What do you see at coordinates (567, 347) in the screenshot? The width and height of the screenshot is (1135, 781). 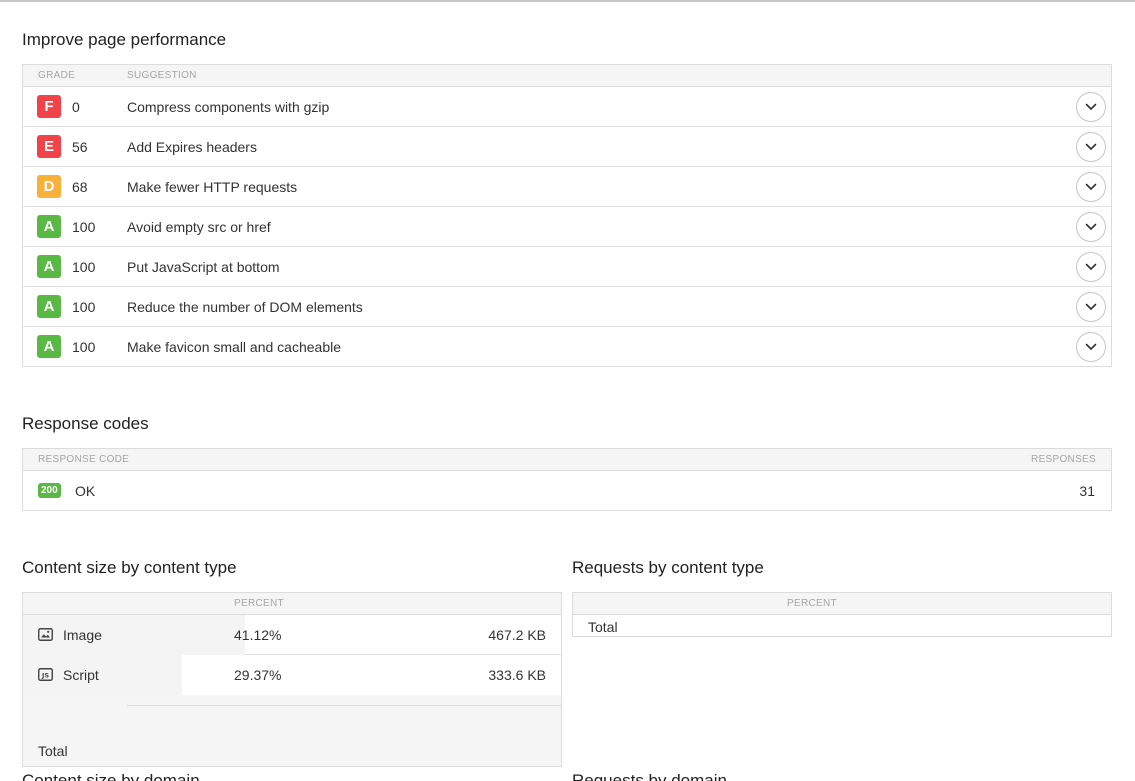 I see `suggestion-row: A 100 Make favicon small and cacheable` at bounding box center [567, 347].